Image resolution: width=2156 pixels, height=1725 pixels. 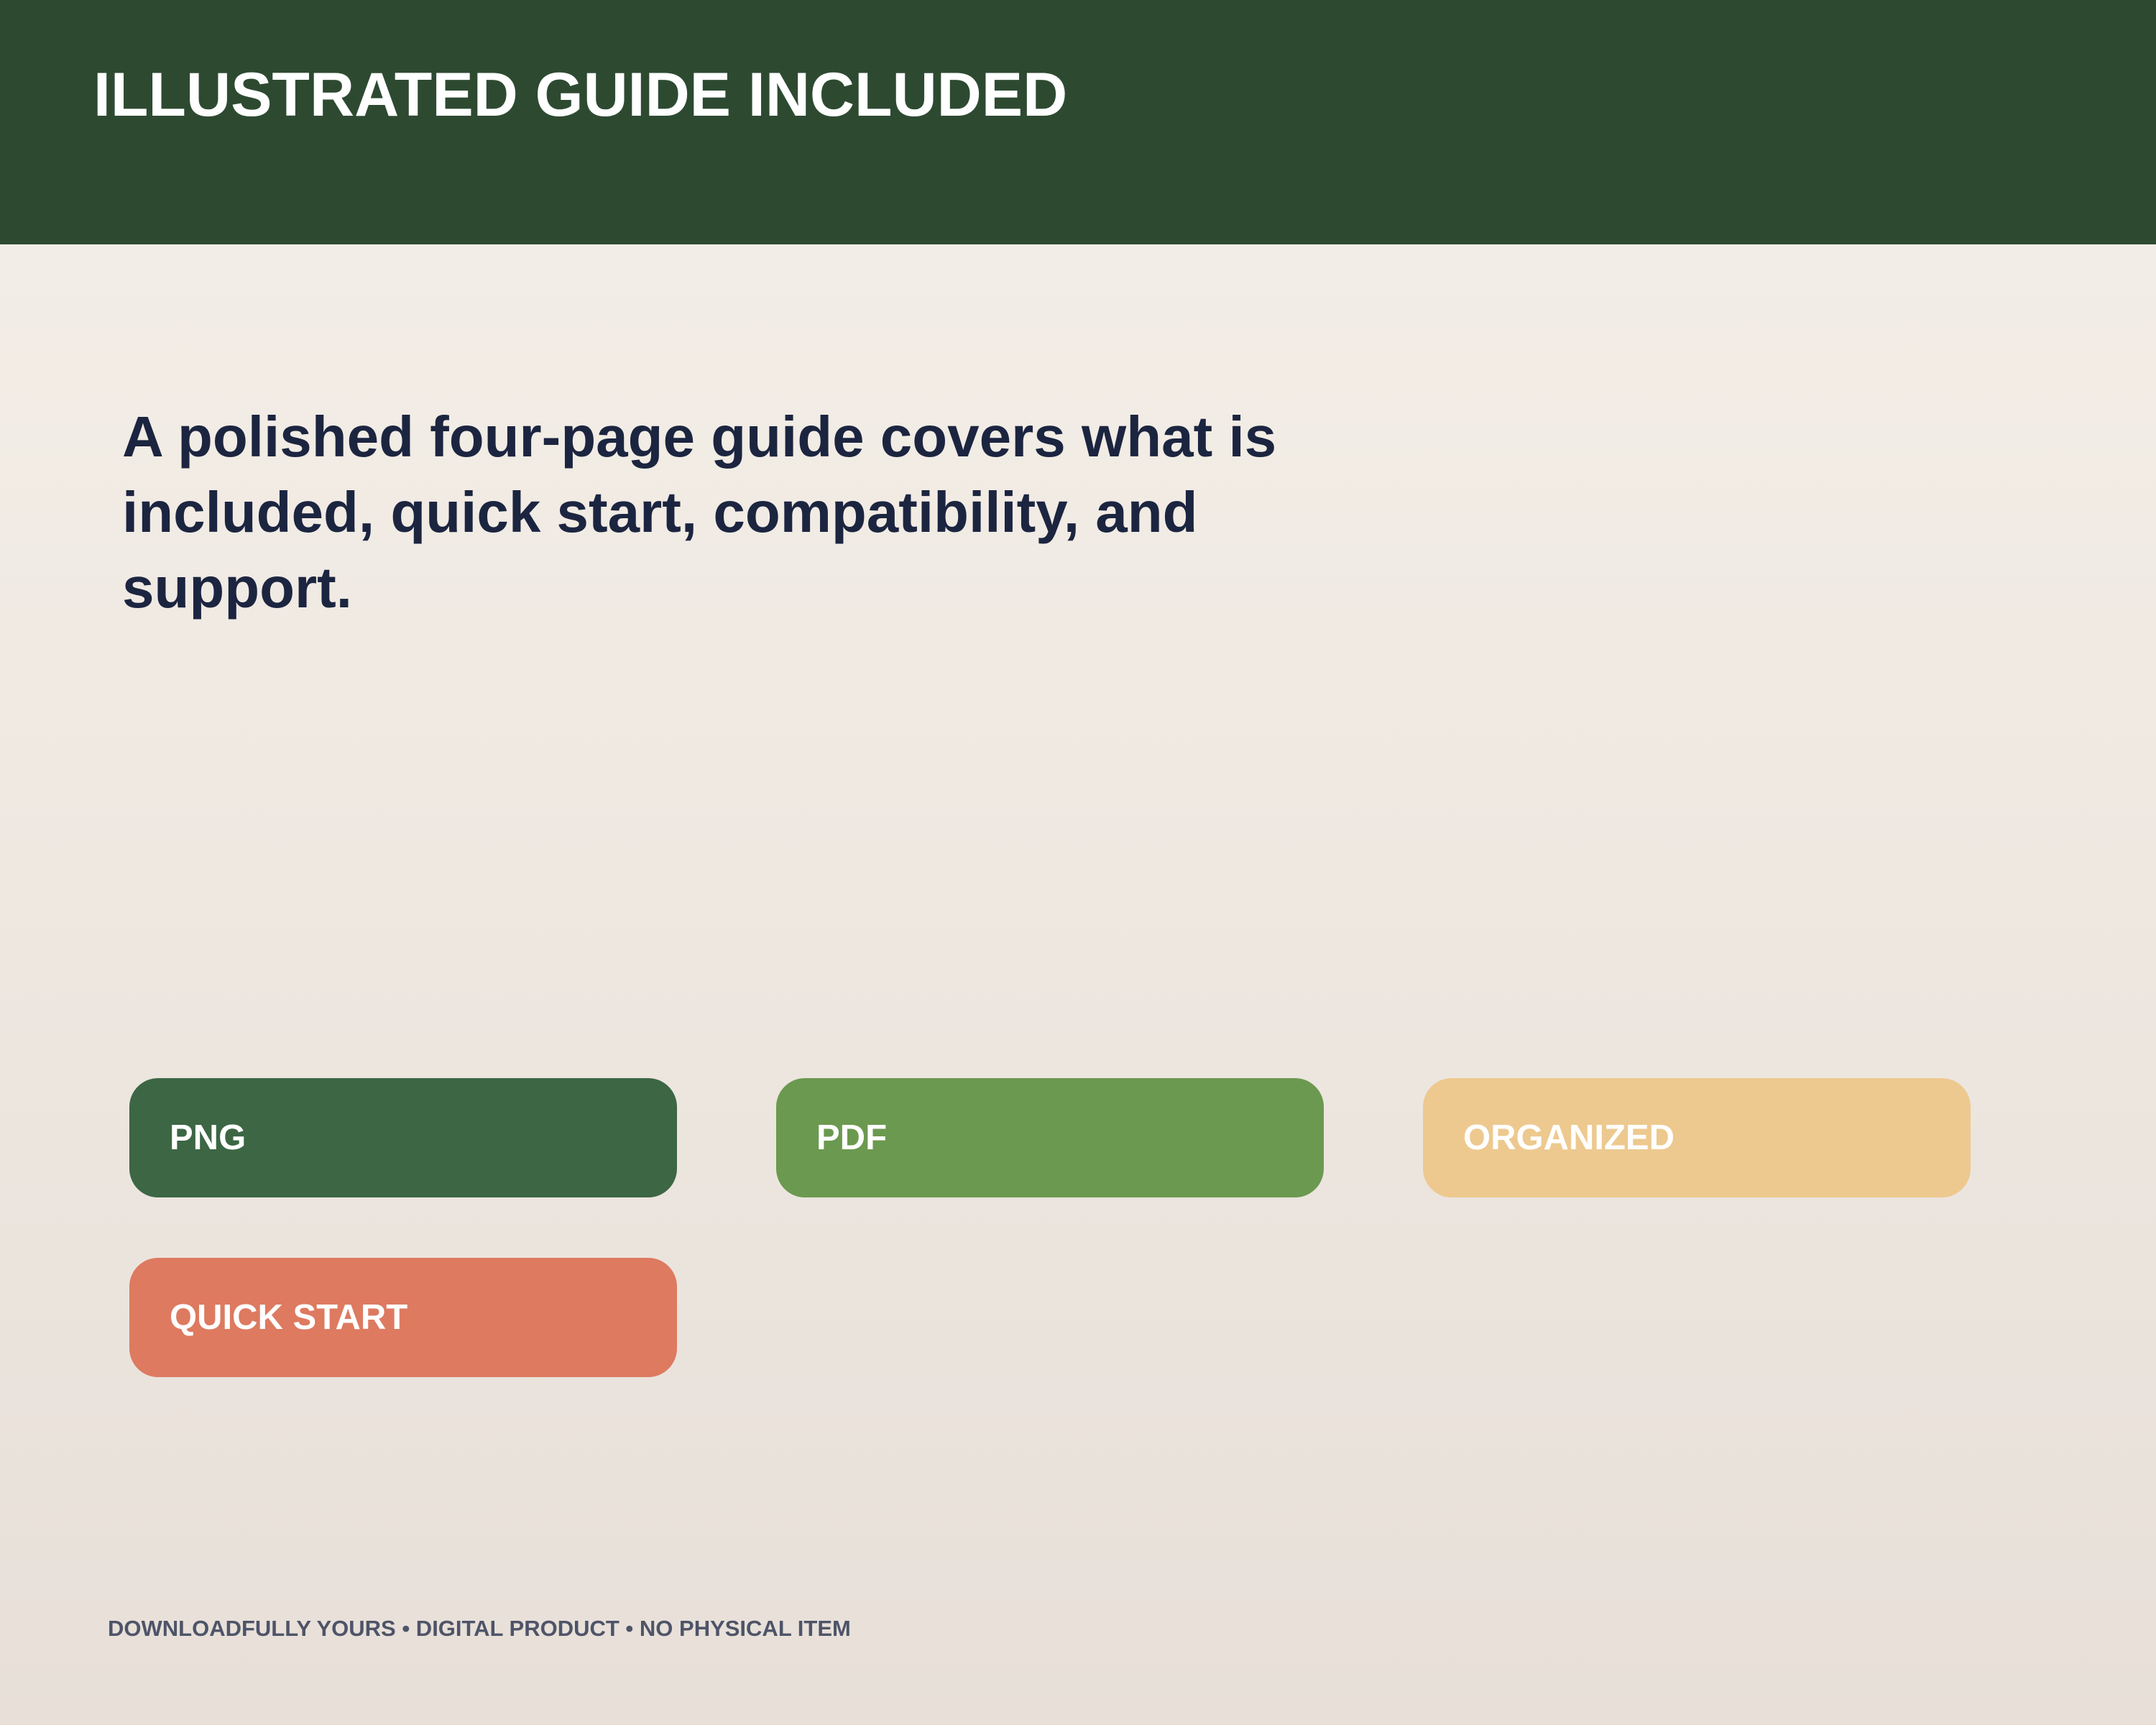 What do you see at coordinates (1697, 1137) in the screenshot?
I see `tag-organized: ORGANIZED` at bounding box center [1697, 1137].